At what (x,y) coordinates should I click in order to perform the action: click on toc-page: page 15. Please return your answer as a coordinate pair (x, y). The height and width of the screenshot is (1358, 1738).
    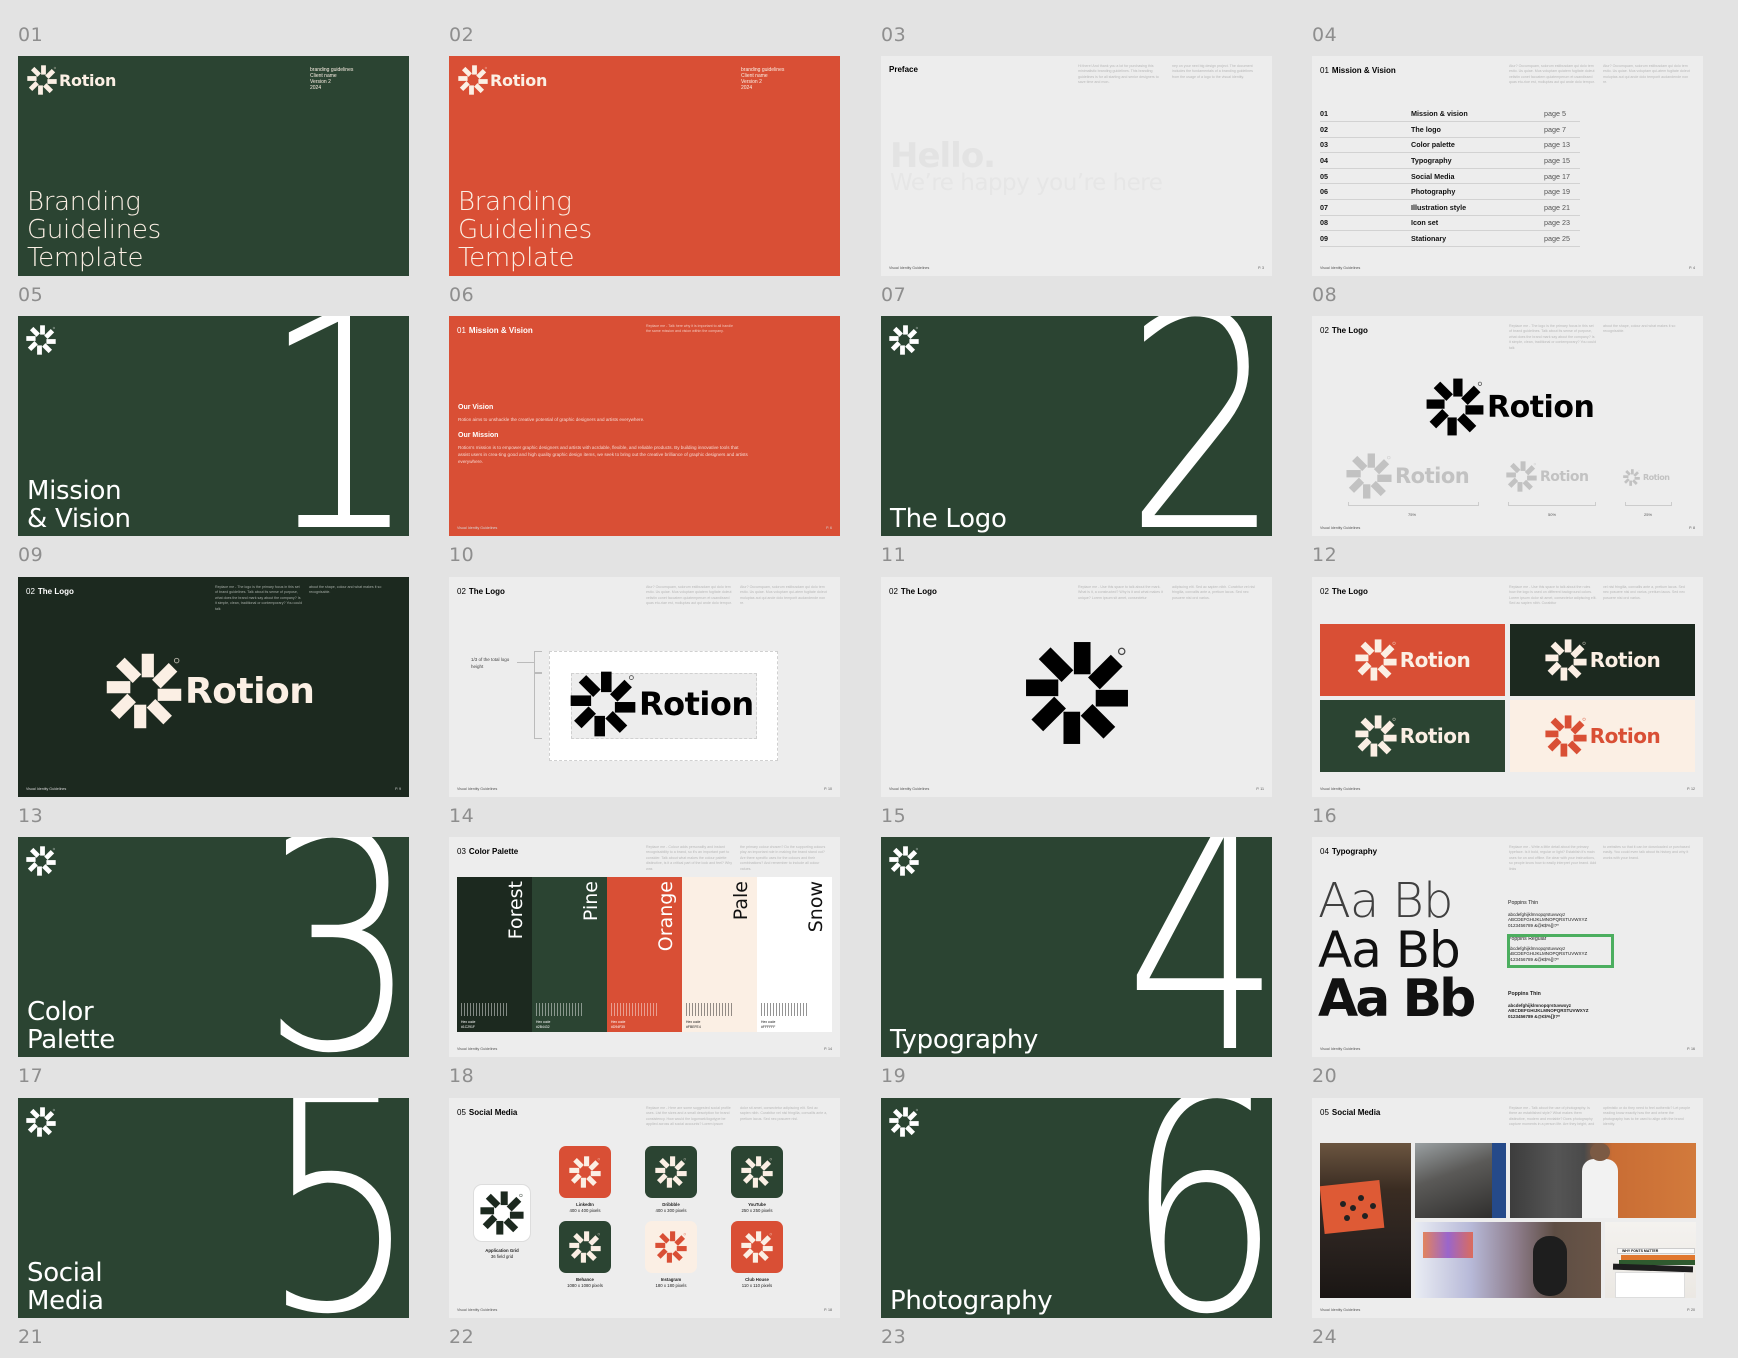
    Looking at the image, I should click on (1562, 160).